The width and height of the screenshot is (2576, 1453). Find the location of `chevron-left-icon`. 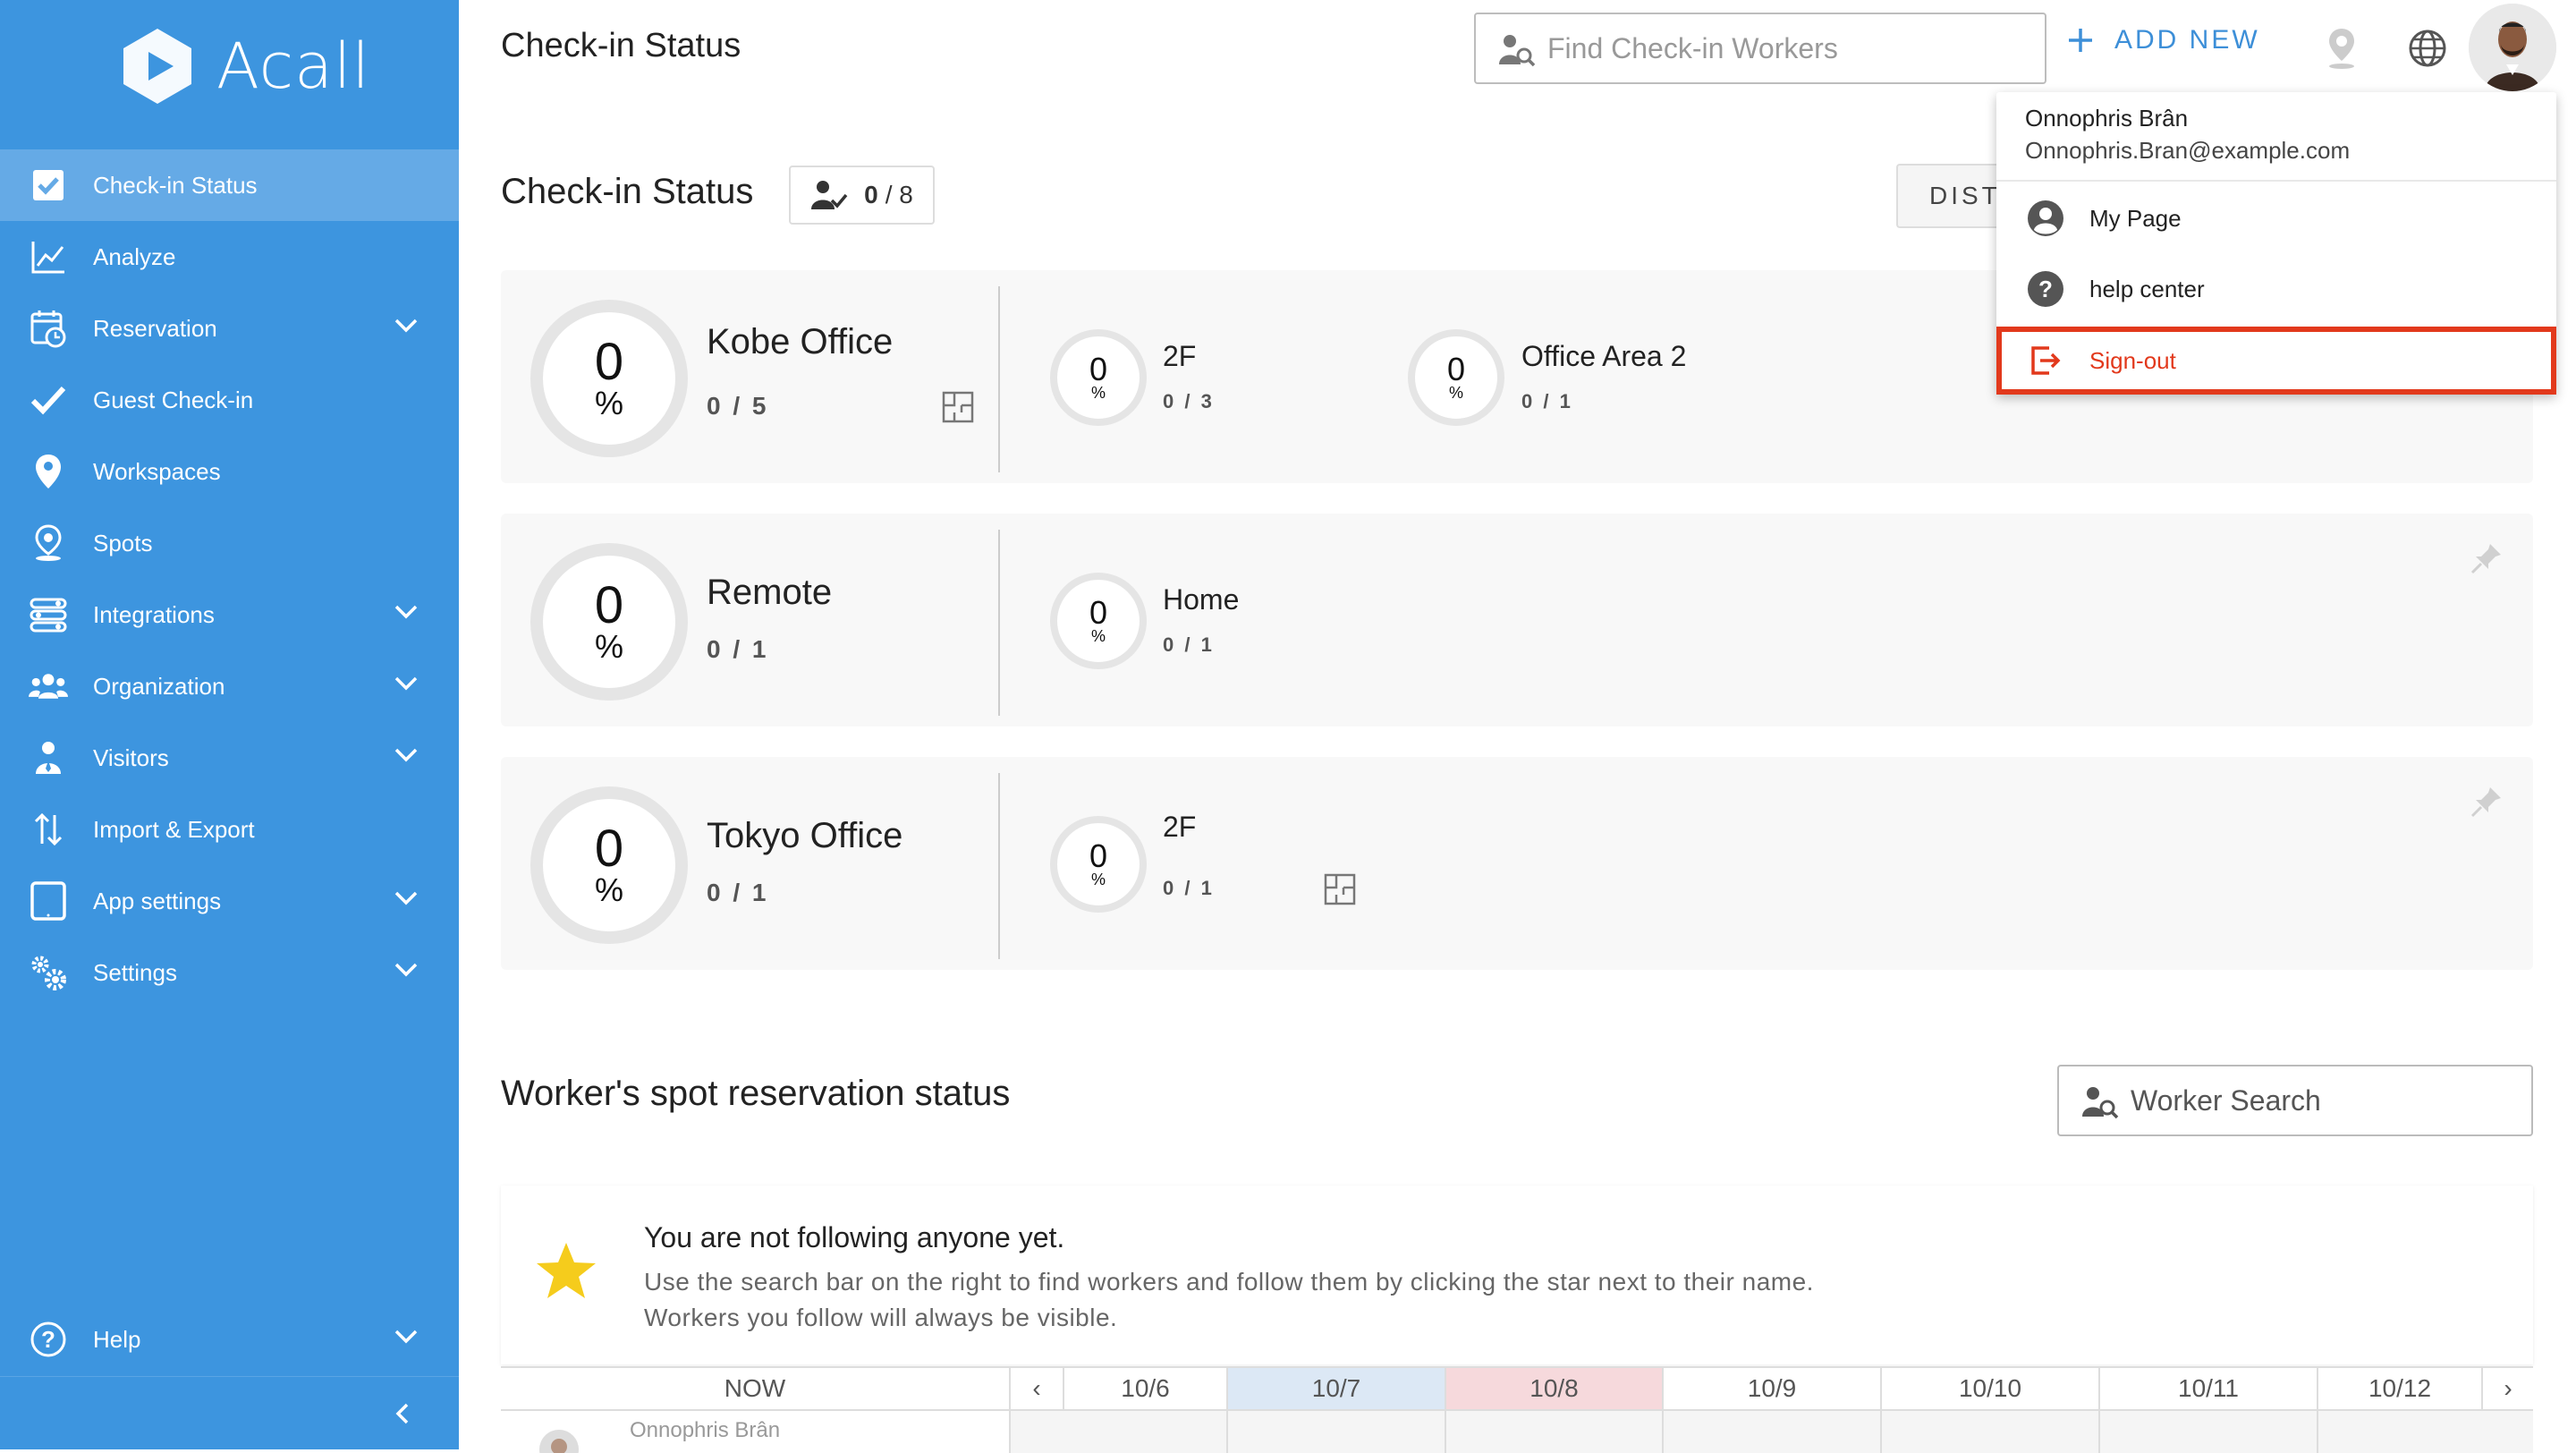

chevron-left-icon is located at coordinates (402, 1413).